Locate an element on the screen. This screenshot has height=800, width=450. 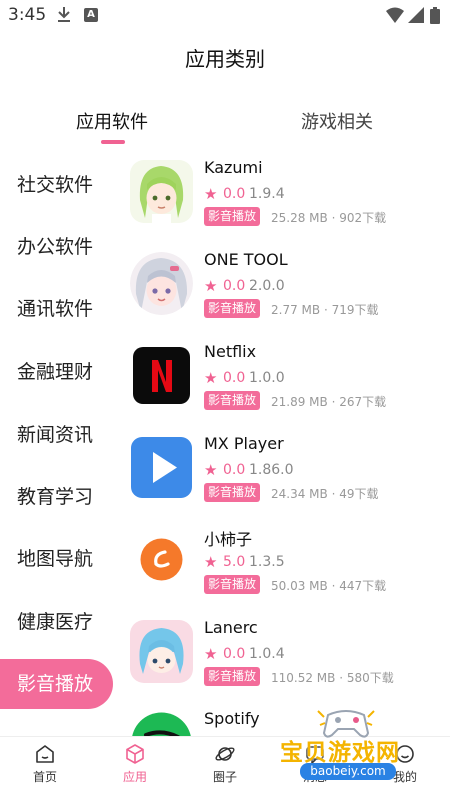
sidebar-item-health: 健康医疗 is located at coordinates (56, 622).